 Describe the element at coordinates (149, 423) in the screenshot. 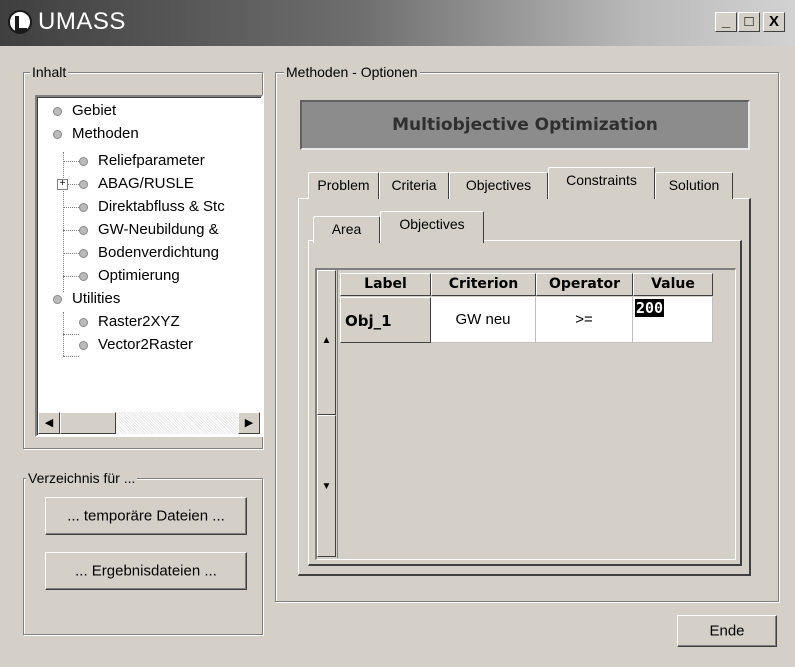

I see `tree-horizontal-scrollbar: ◀ ▶` at that location.